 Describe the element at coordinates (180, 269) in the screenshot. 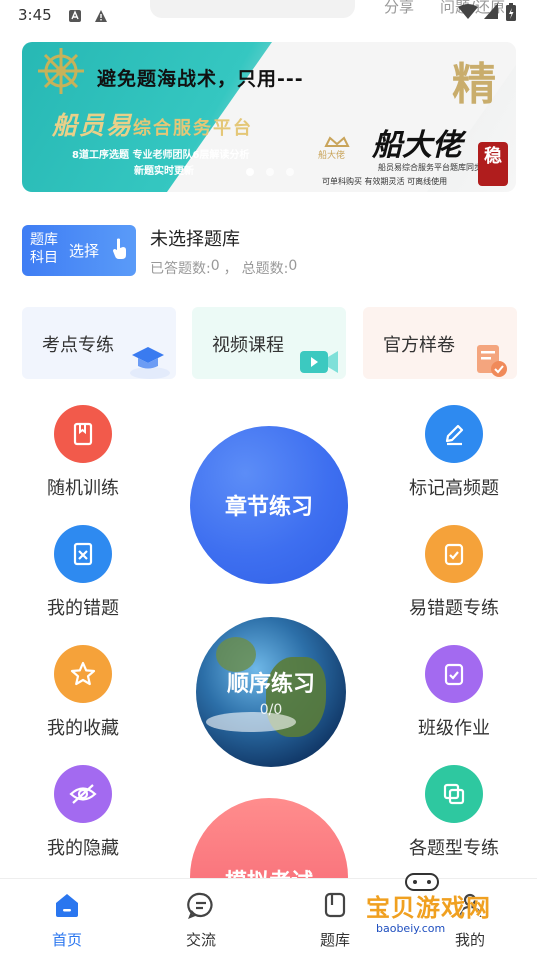

I see `answered-label: 已答题数:` at that location.